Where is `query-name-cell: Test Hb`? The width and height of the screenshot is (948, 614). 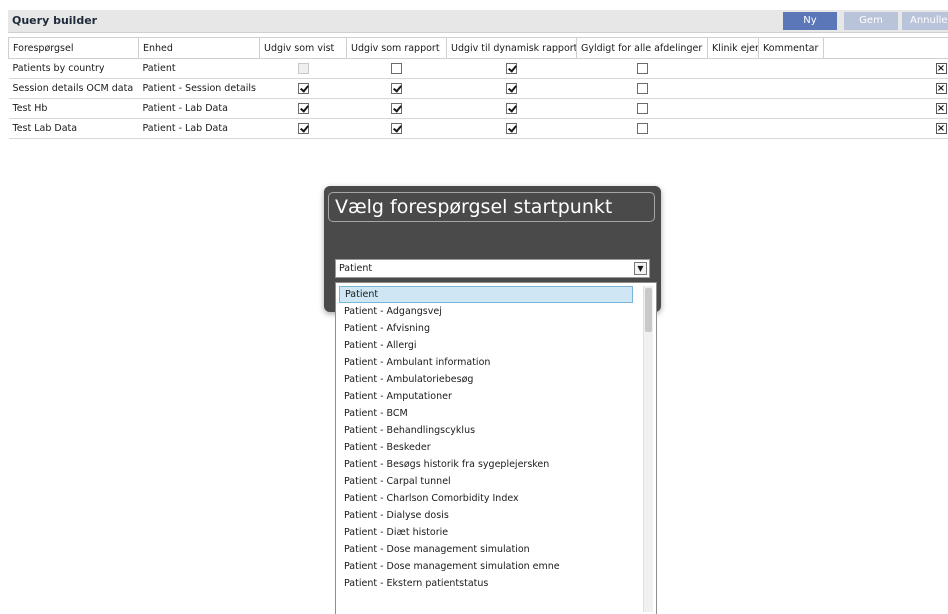
query-name-cell: Test Hb is located at coordinates (73, 108).